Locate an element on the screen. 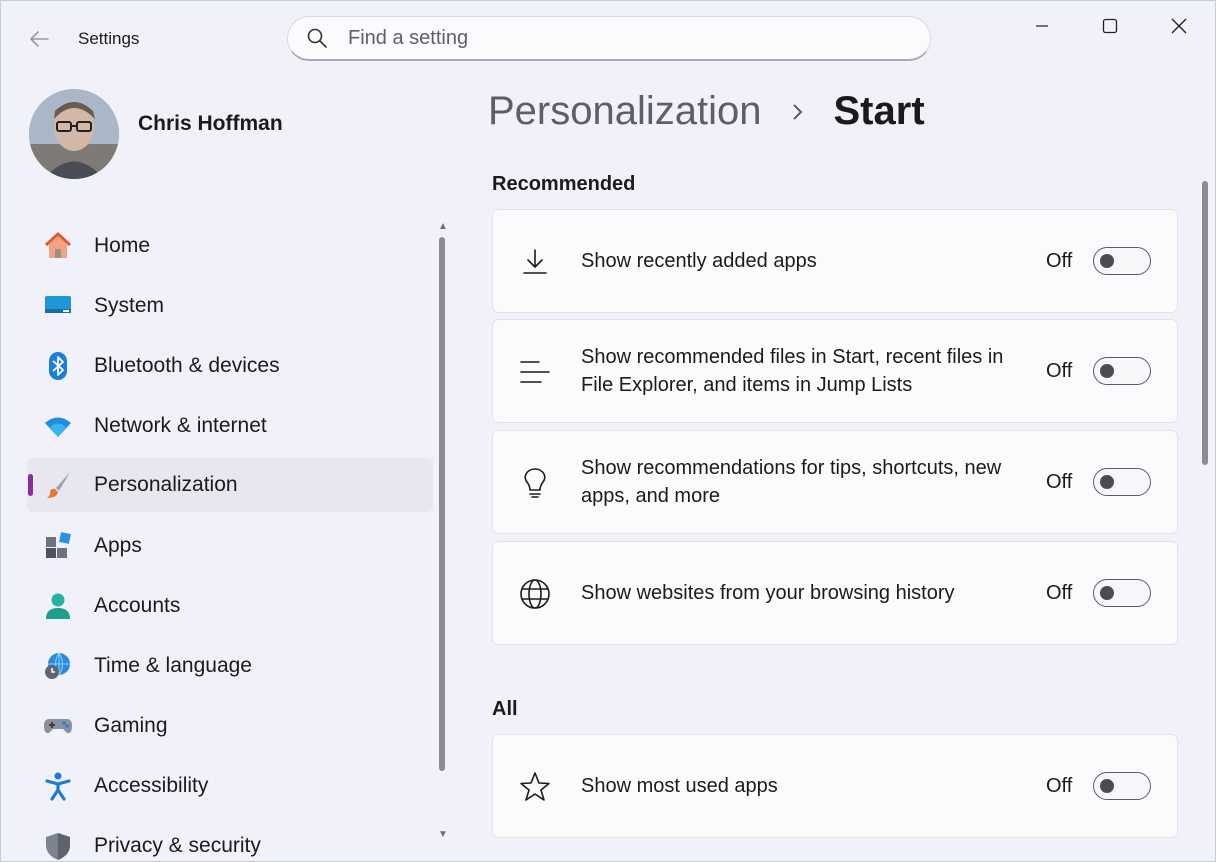  main-scroll-thumb is located at coordinates (1205, 323).